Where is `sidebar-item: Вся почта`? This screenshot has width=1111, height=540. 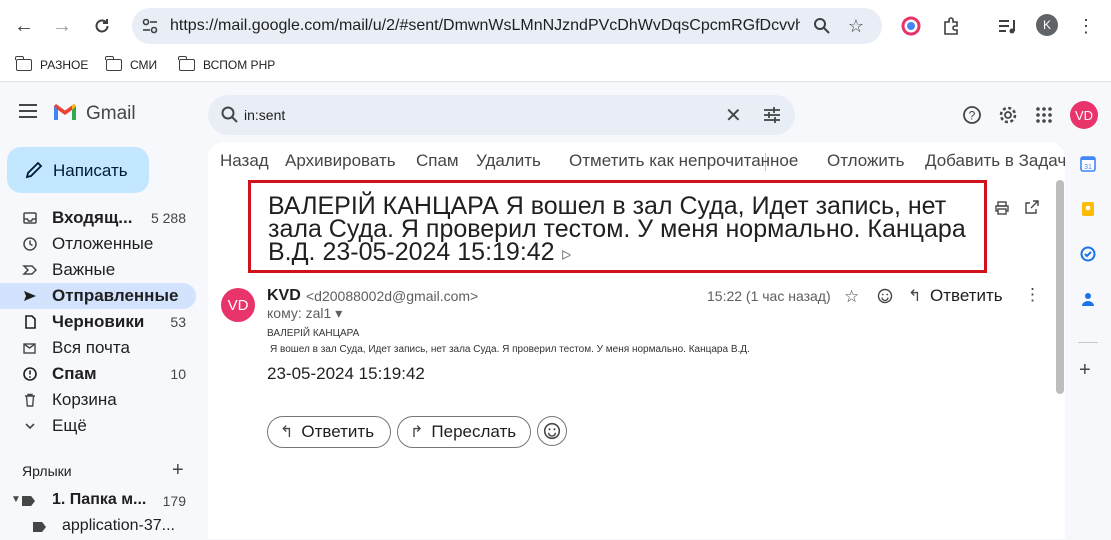
sidebar-item: Вся почта is located at coordinates (98, 348).